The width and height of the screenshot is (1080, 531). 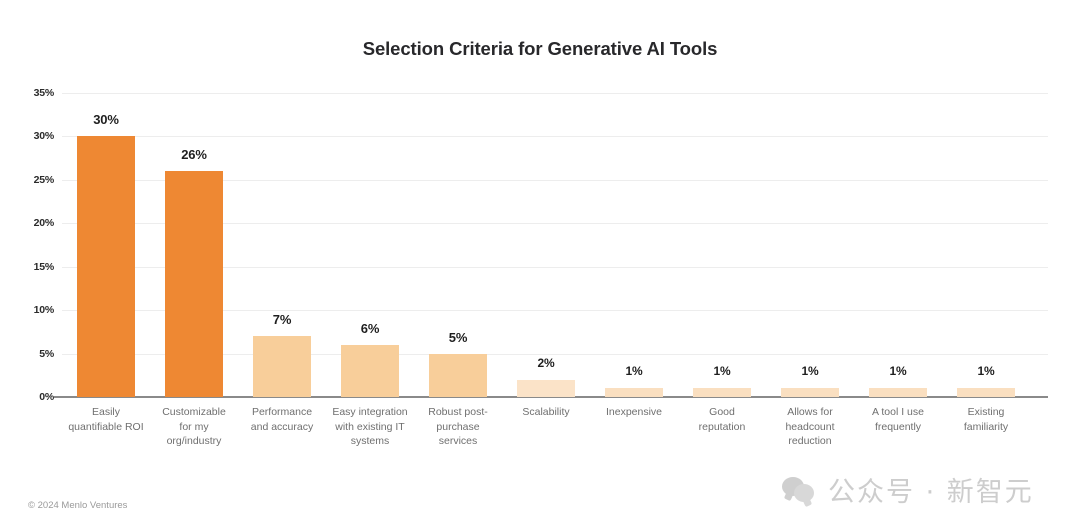 I want to click on category-label-line: Scalability, so click(x=546, y=412).